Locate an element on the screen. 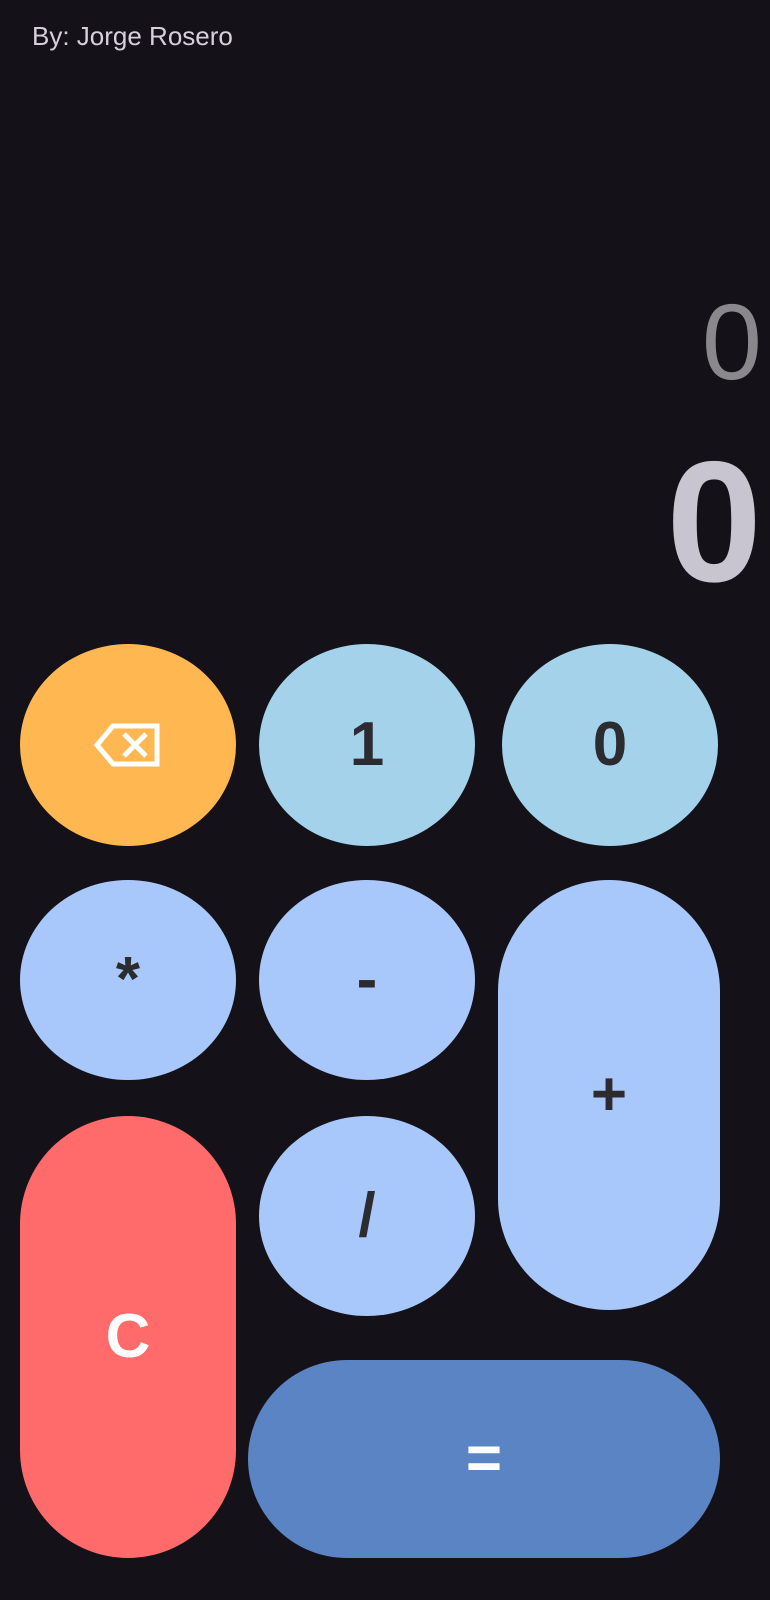 The image size is (770, 1600). divide-button: / is located at coordinates (367, 1216).